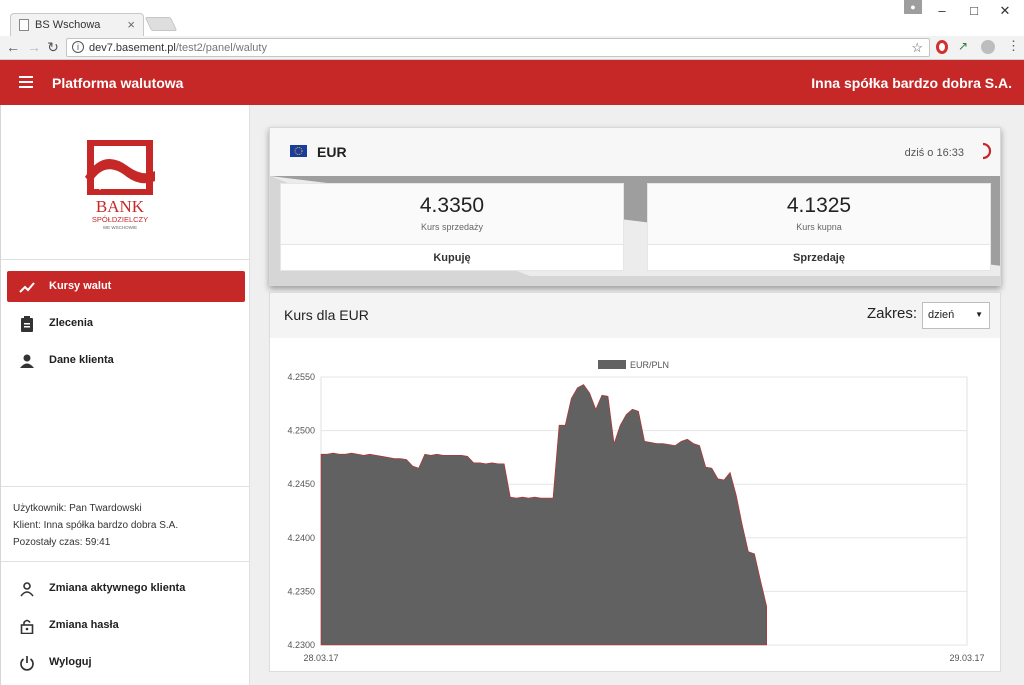 Image resolution: width=1024 pixels, height=685 pixels. What do you see at coordinates (96, 525) in the screenshot?
I see `client-name: Klient: Inna spółka bardzo dobra S.A.` at bounding box center [96, 525].